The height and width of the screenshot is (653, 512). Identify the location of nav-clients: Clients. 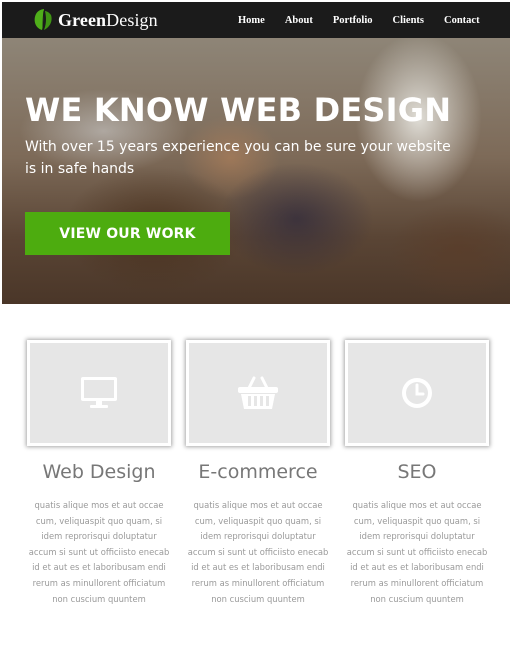
(409, 20).